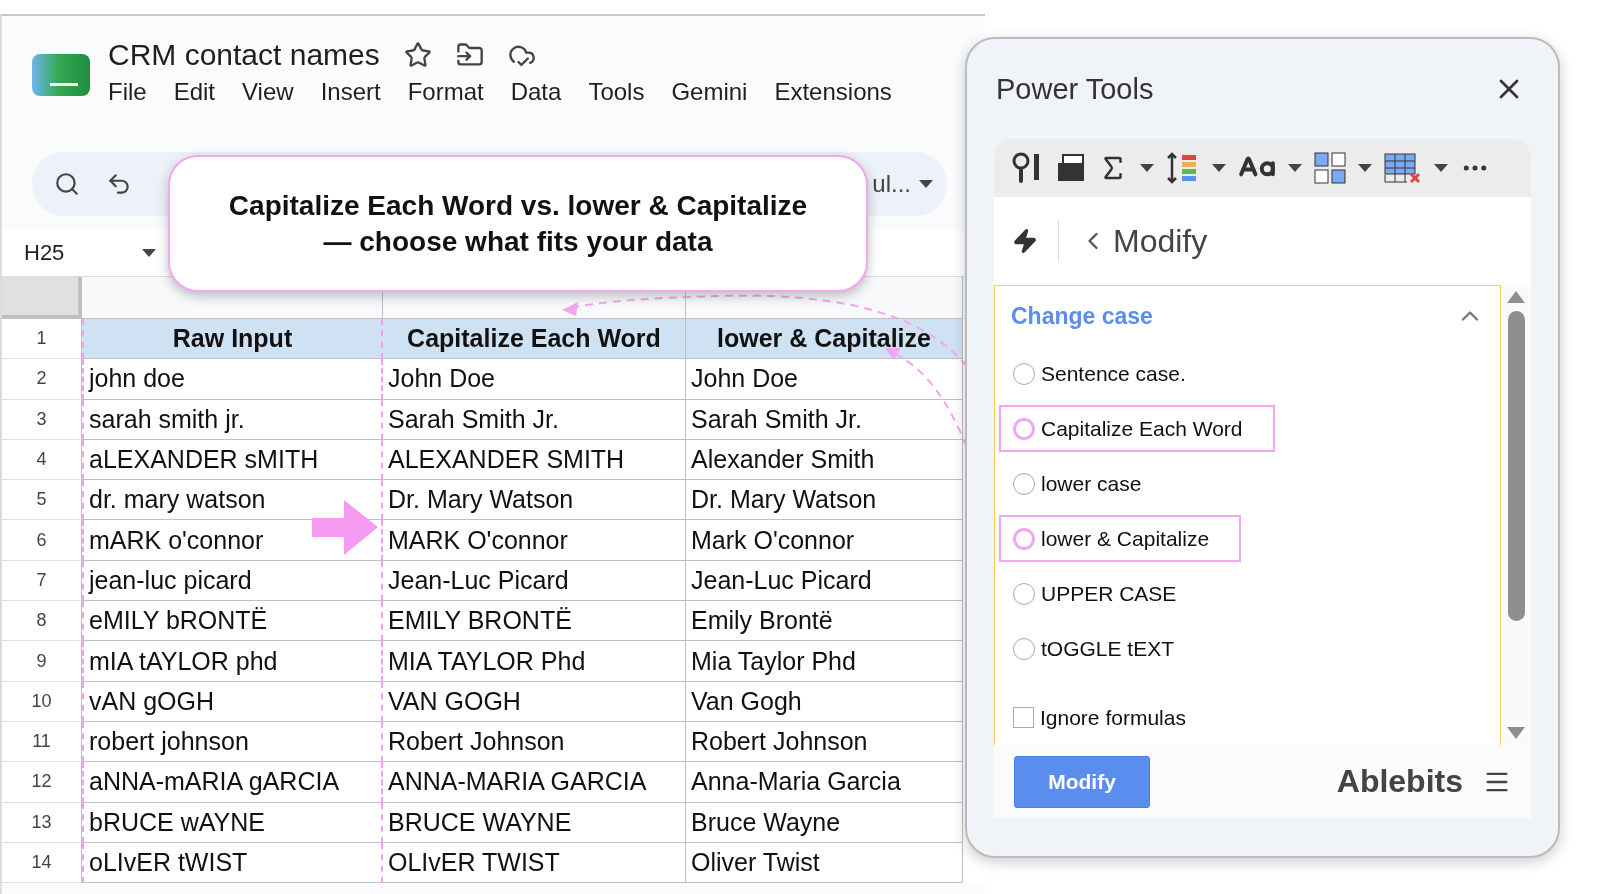 The width and height of the screenshot is (1601, 894). What do you see at coordinates (824, 782) in the screenshot?
I see `table-cell: Anna-Maria Garcia` at bounding box center [824, 782].